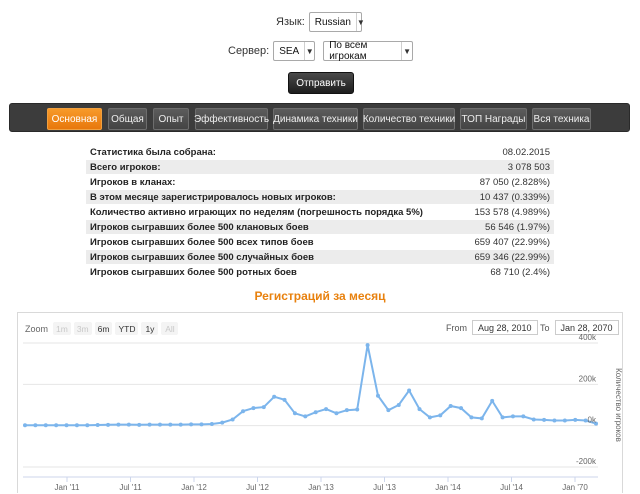 This screenshot has width=640, height=494. Describe the element at coordinates (618, 405) in the screenshot. I see `y-axis-title: Количество игроков` at that location.